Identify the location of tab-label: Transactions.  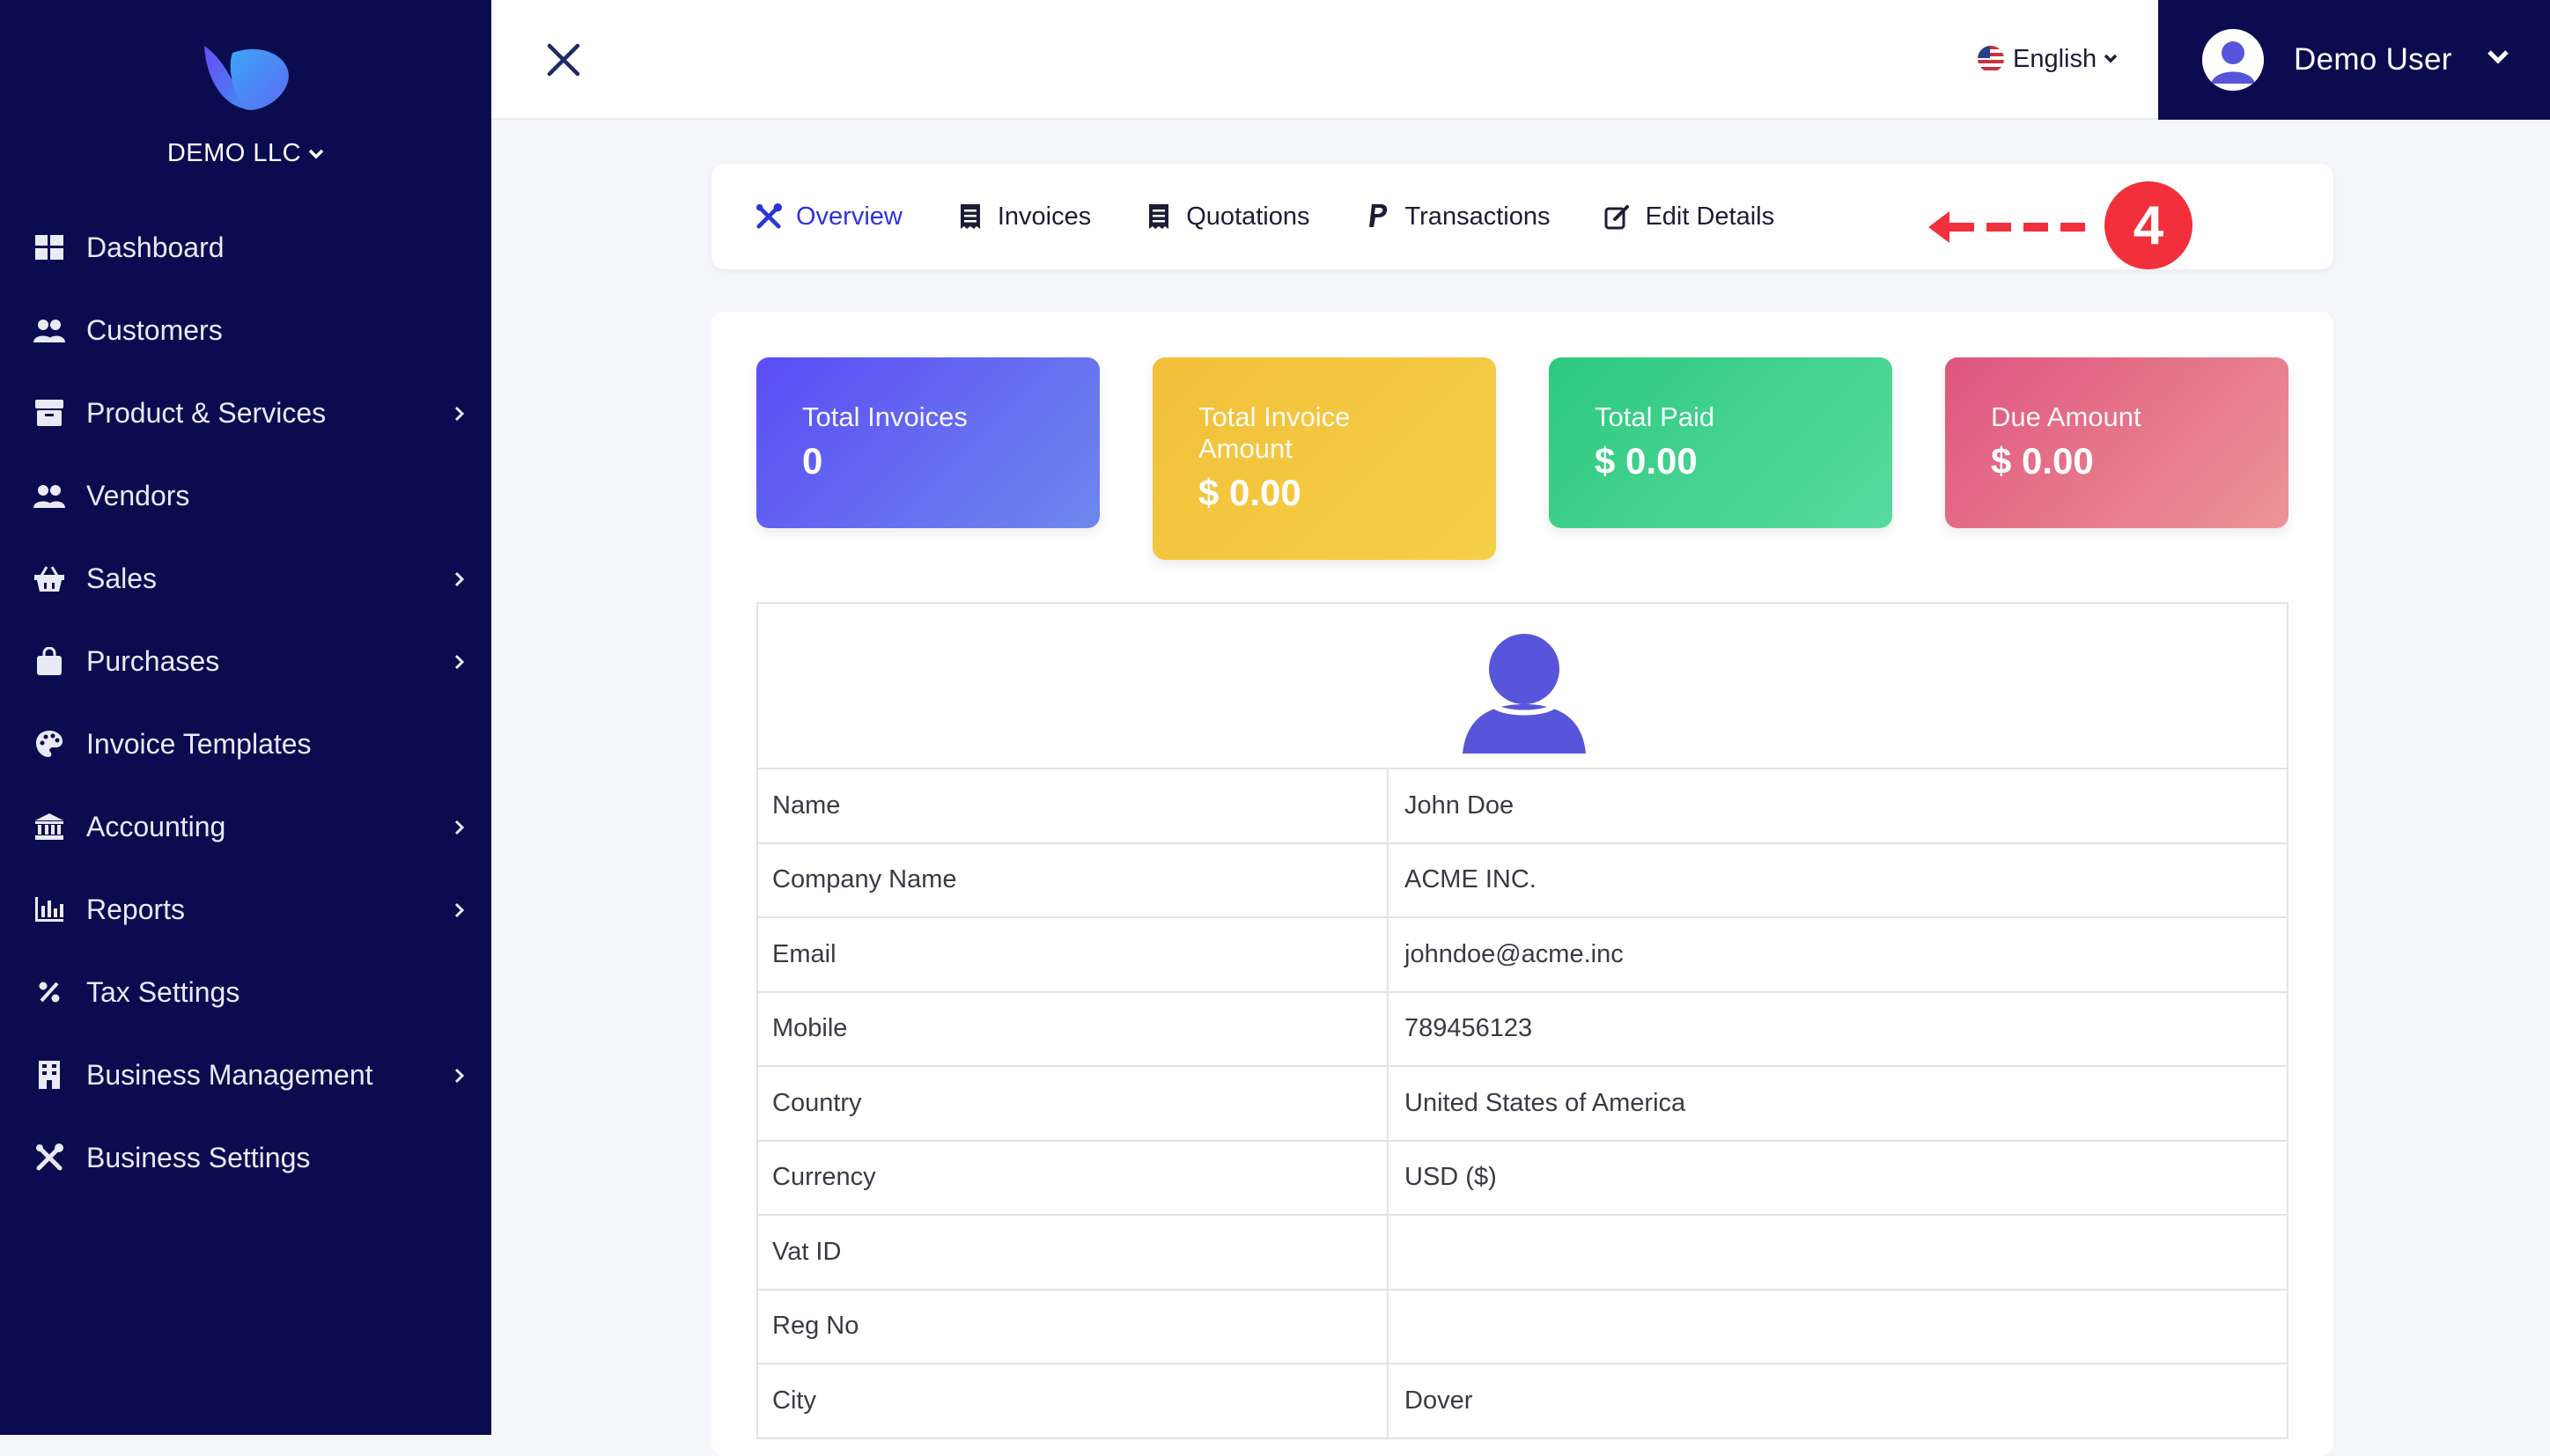
(1477, 216).